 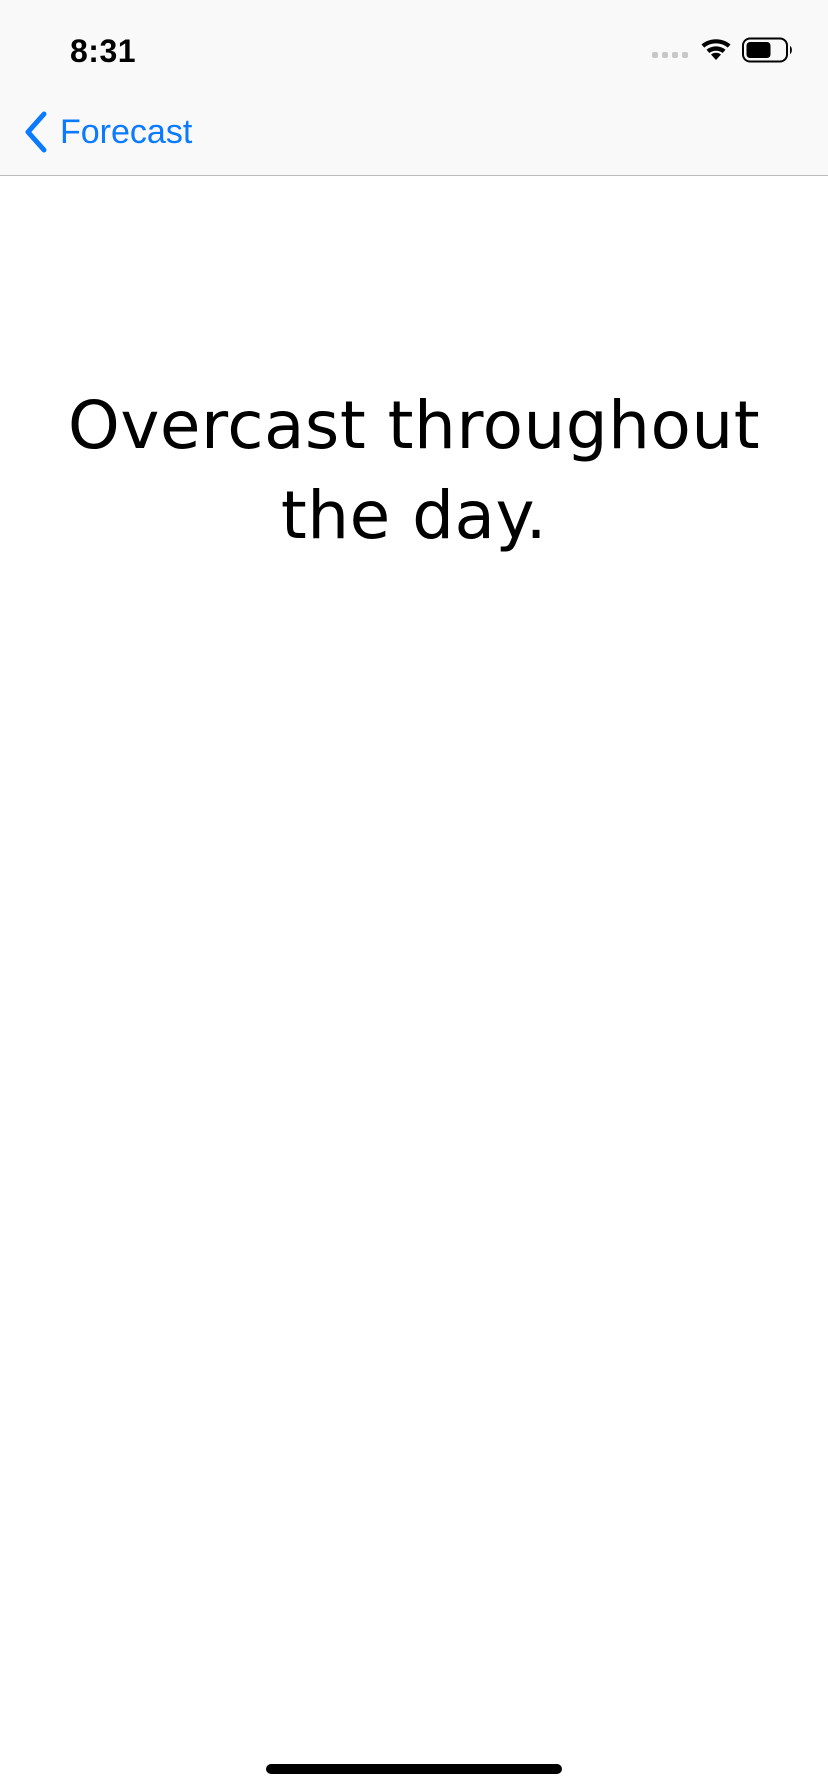 I want to click on back-button: Forecast, so click(x=107, y=132).